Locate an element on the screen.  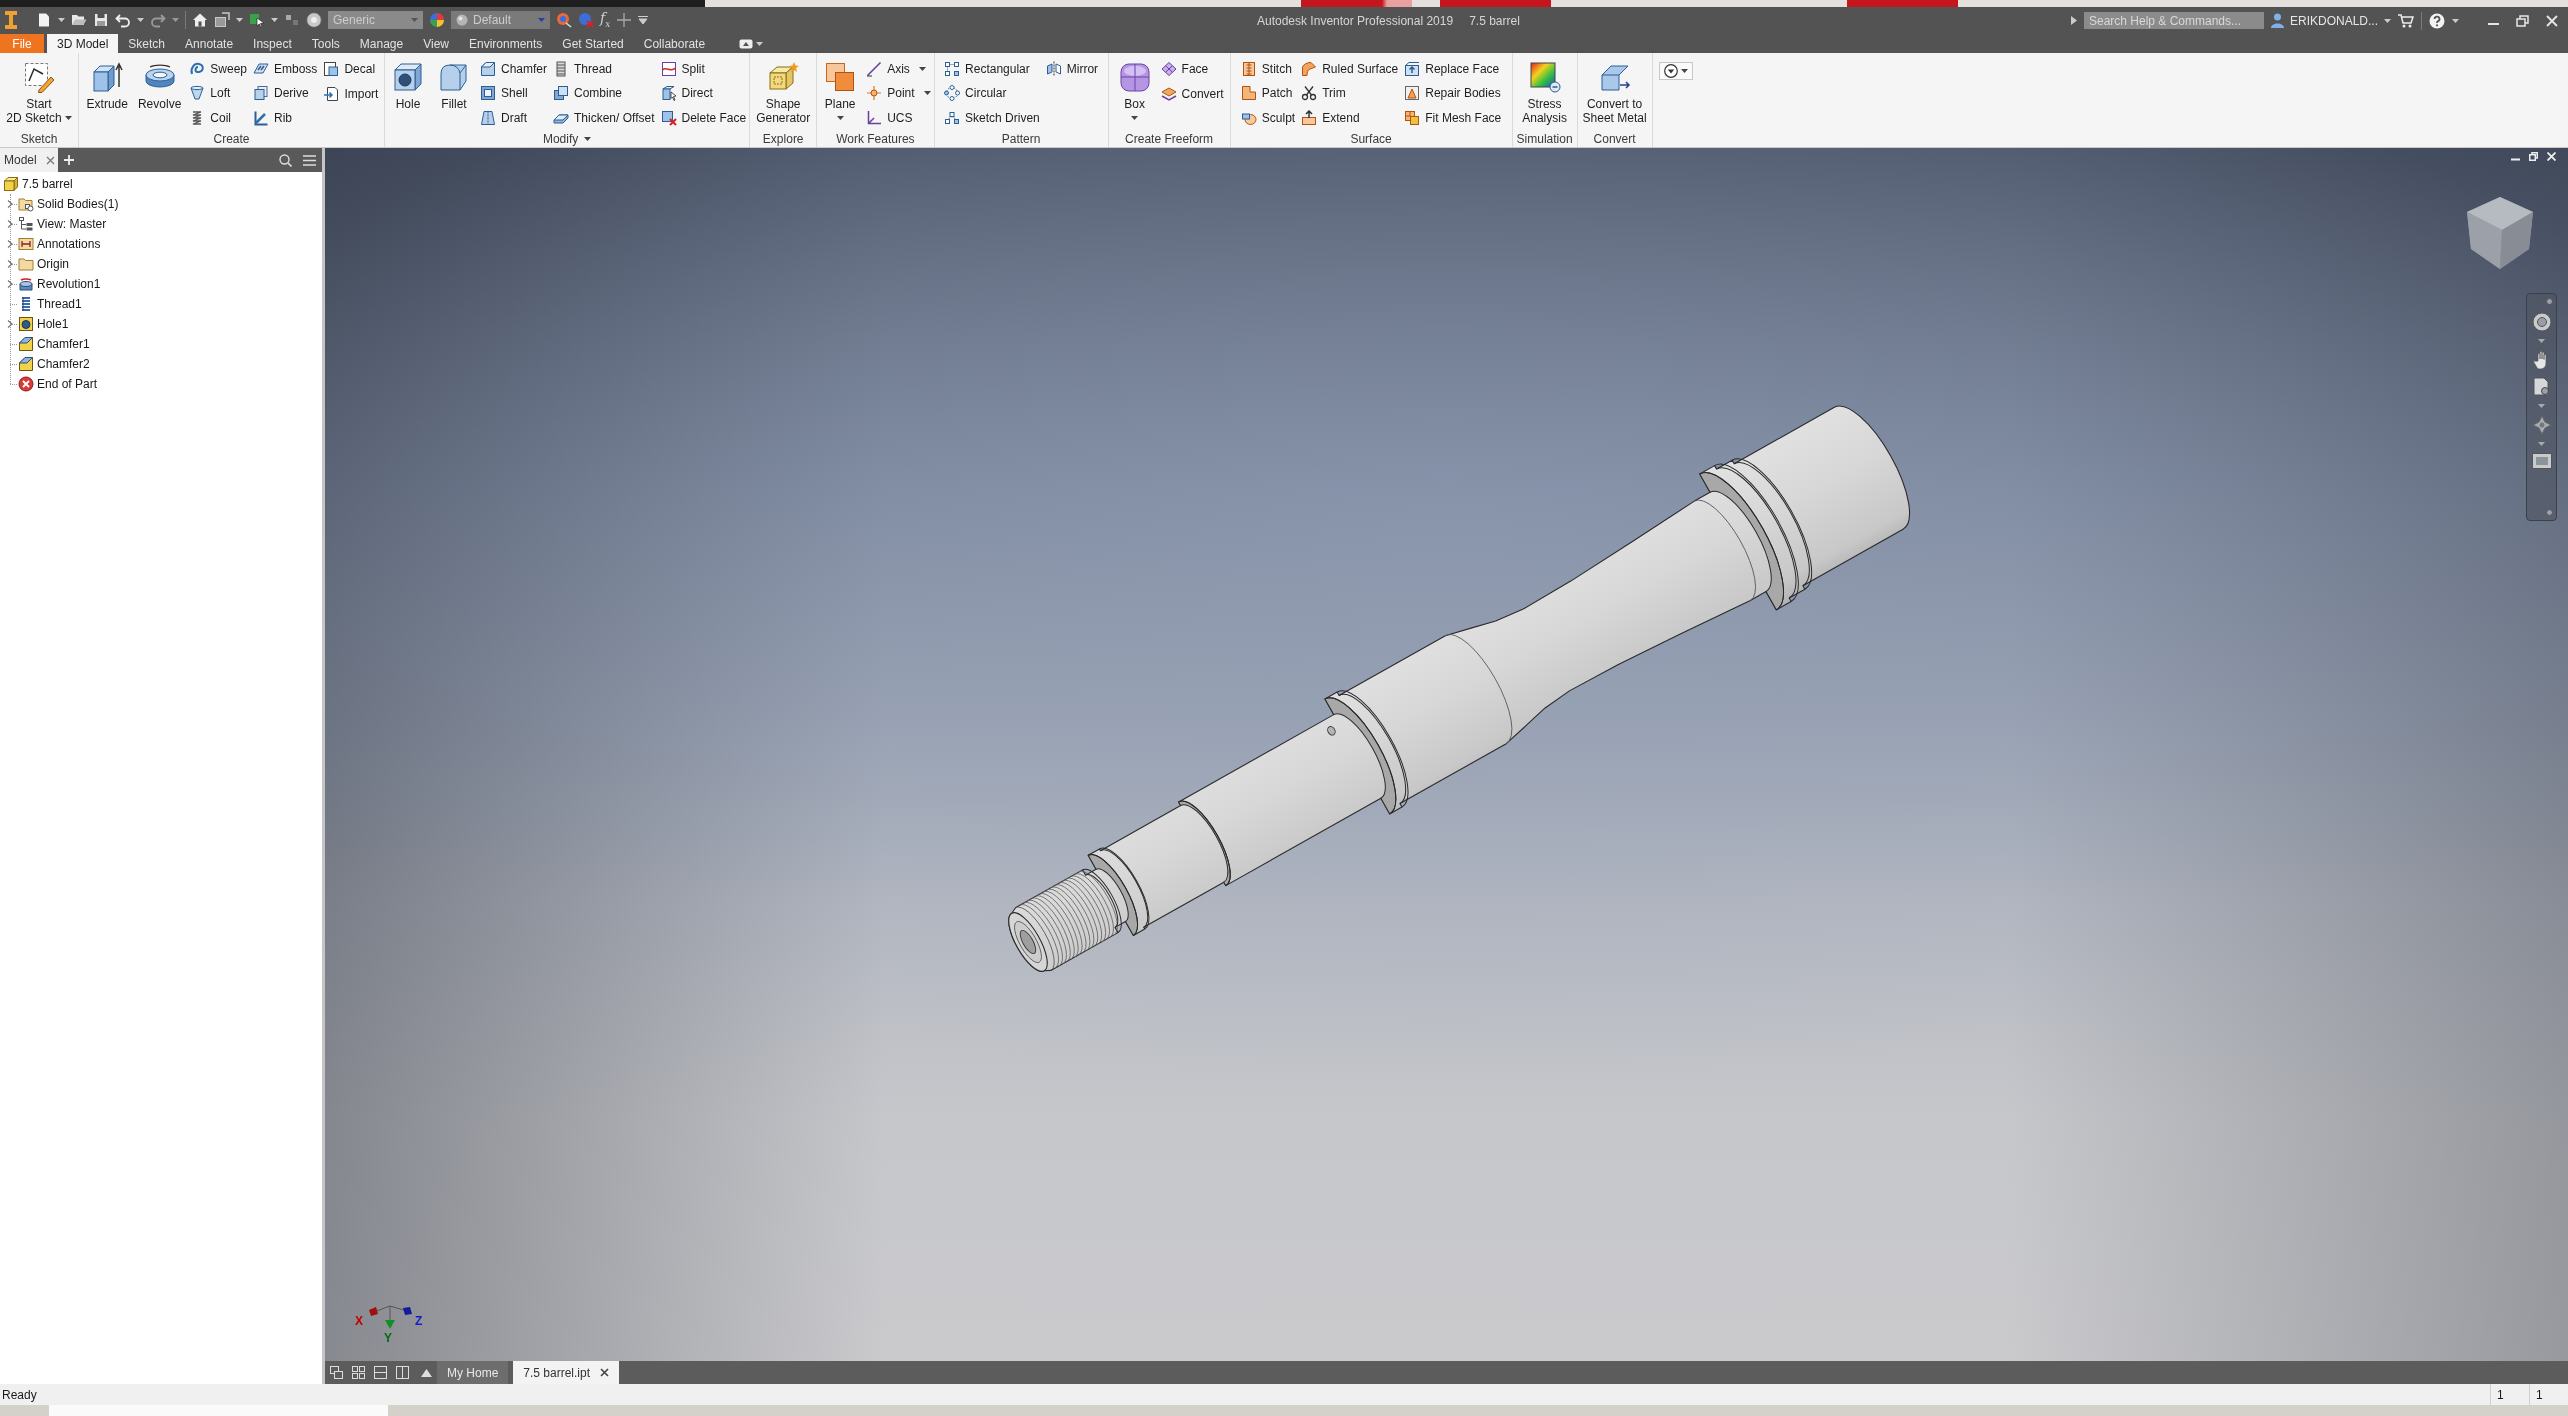
tile-windows-icon is located at coordinates (358, 1372).